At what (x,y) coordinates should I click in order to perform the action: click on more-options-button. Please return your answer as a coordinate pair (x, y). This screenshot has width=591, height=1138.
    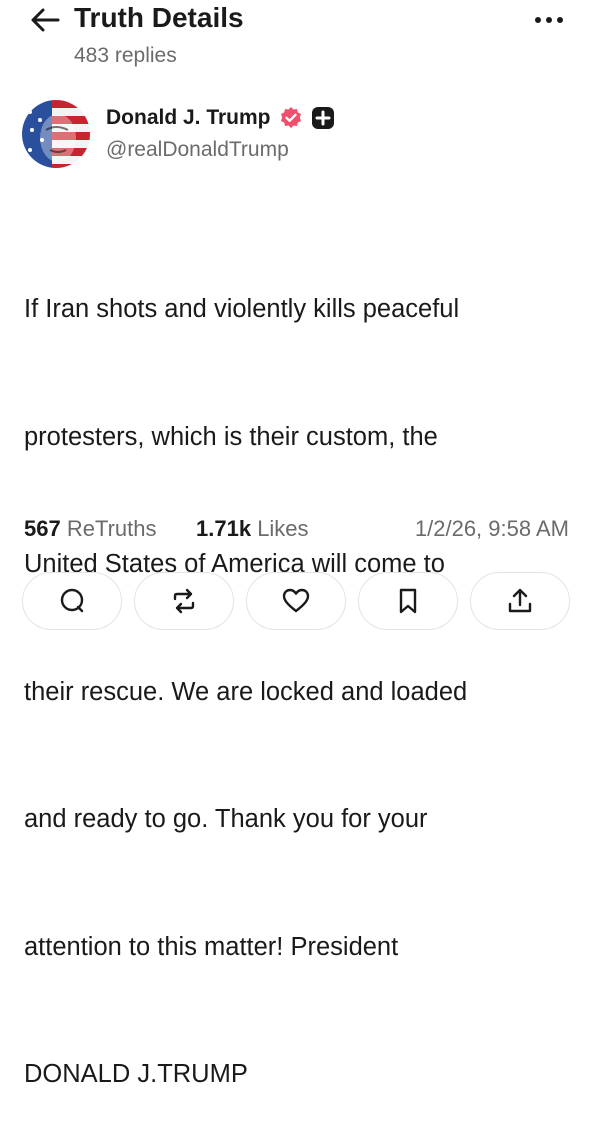
    Looking at the image, I should click on (549, 20).